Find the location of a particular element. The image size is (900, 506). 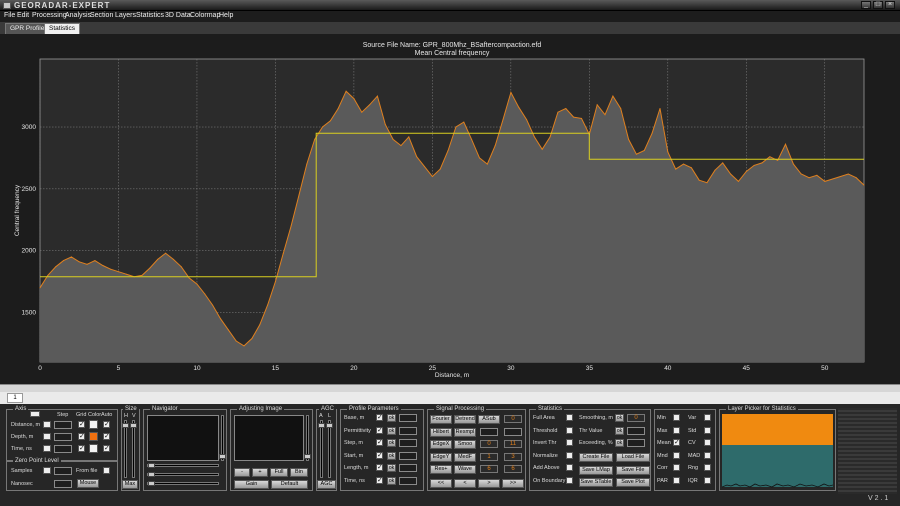

time-grid-checkbox is located at coordinates (81, 448).